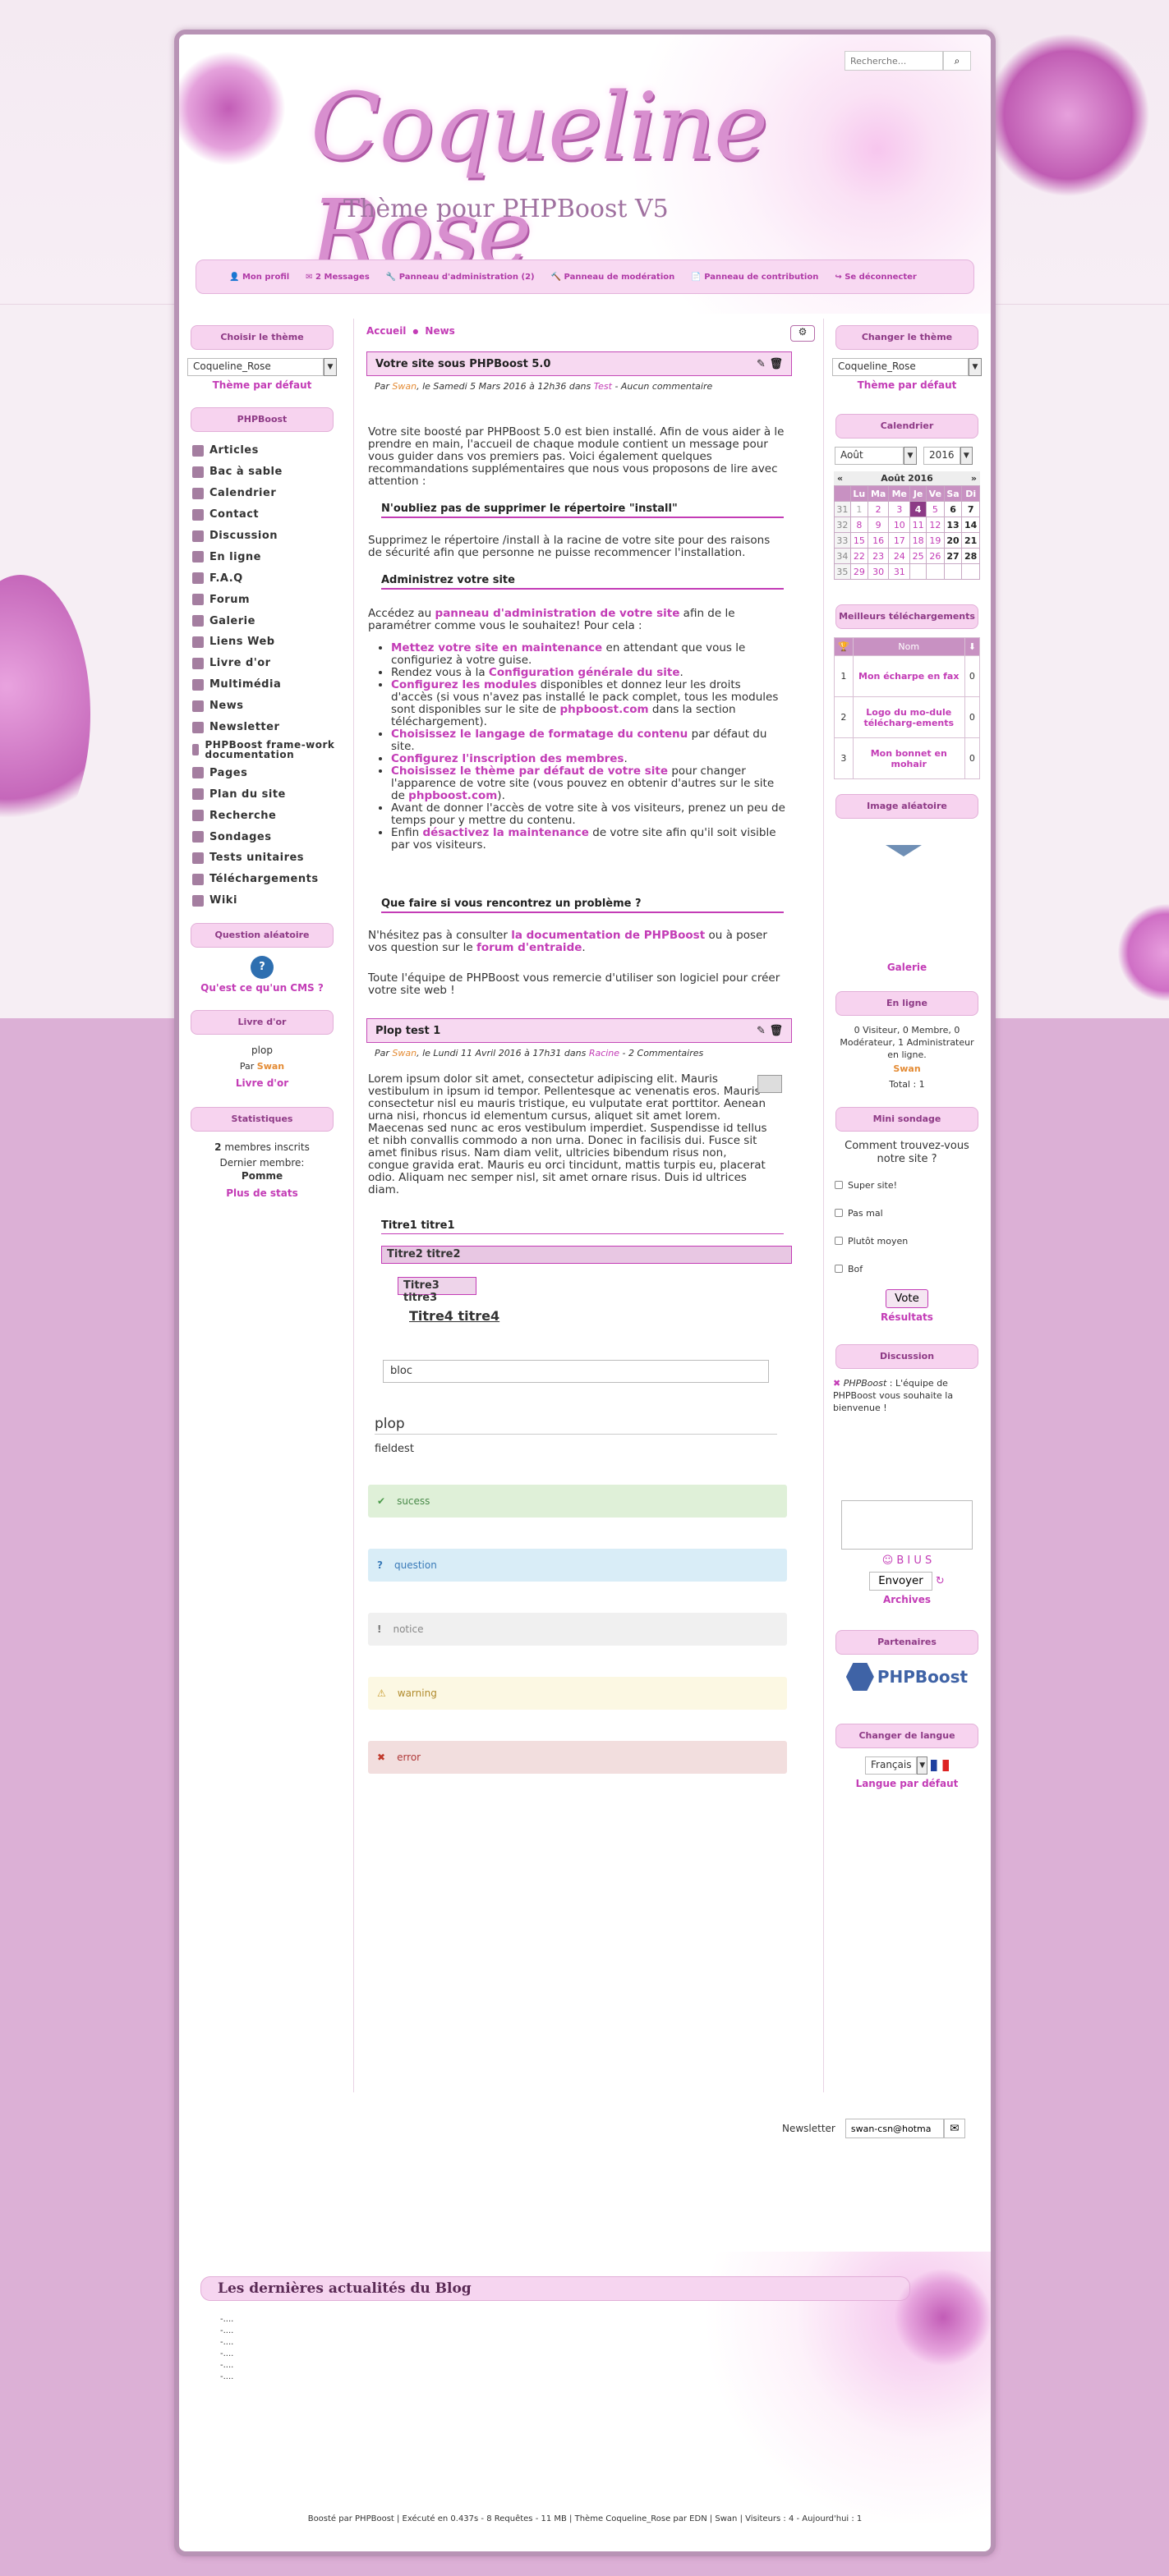  I want to click on search-button: ⌕, so click(957, 61).